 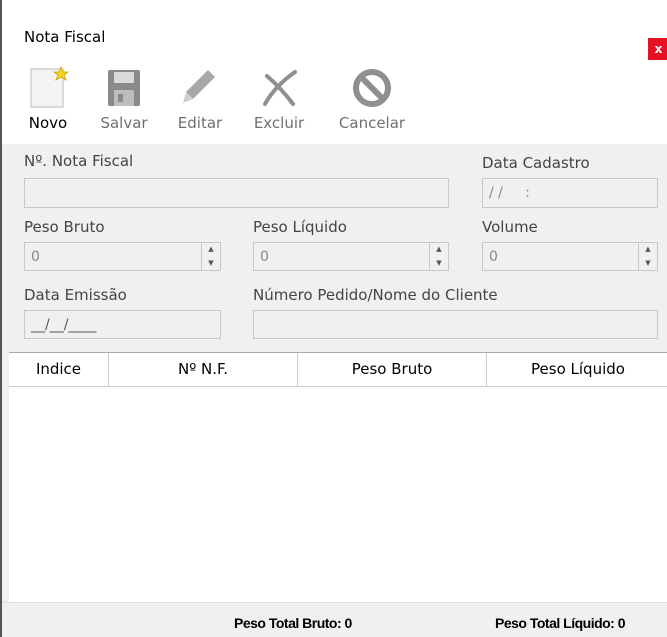 I want to click on pedido-cliente-label: Número Pedido/Nome do Cliente, so click(x=375, y=295).